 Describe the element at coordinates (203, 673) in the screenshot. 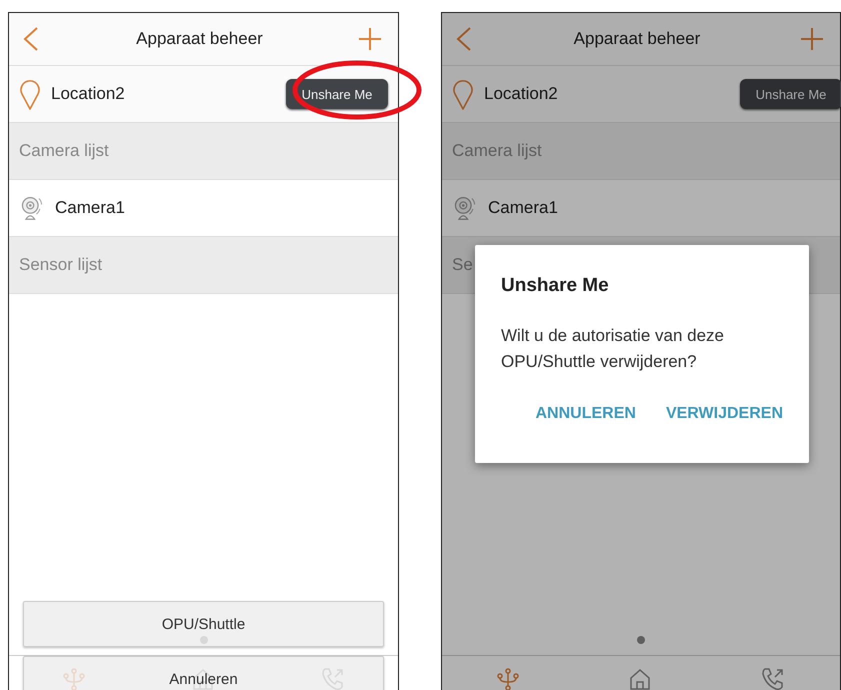

I see `action-sheet-menu: Annuleren` at that location.